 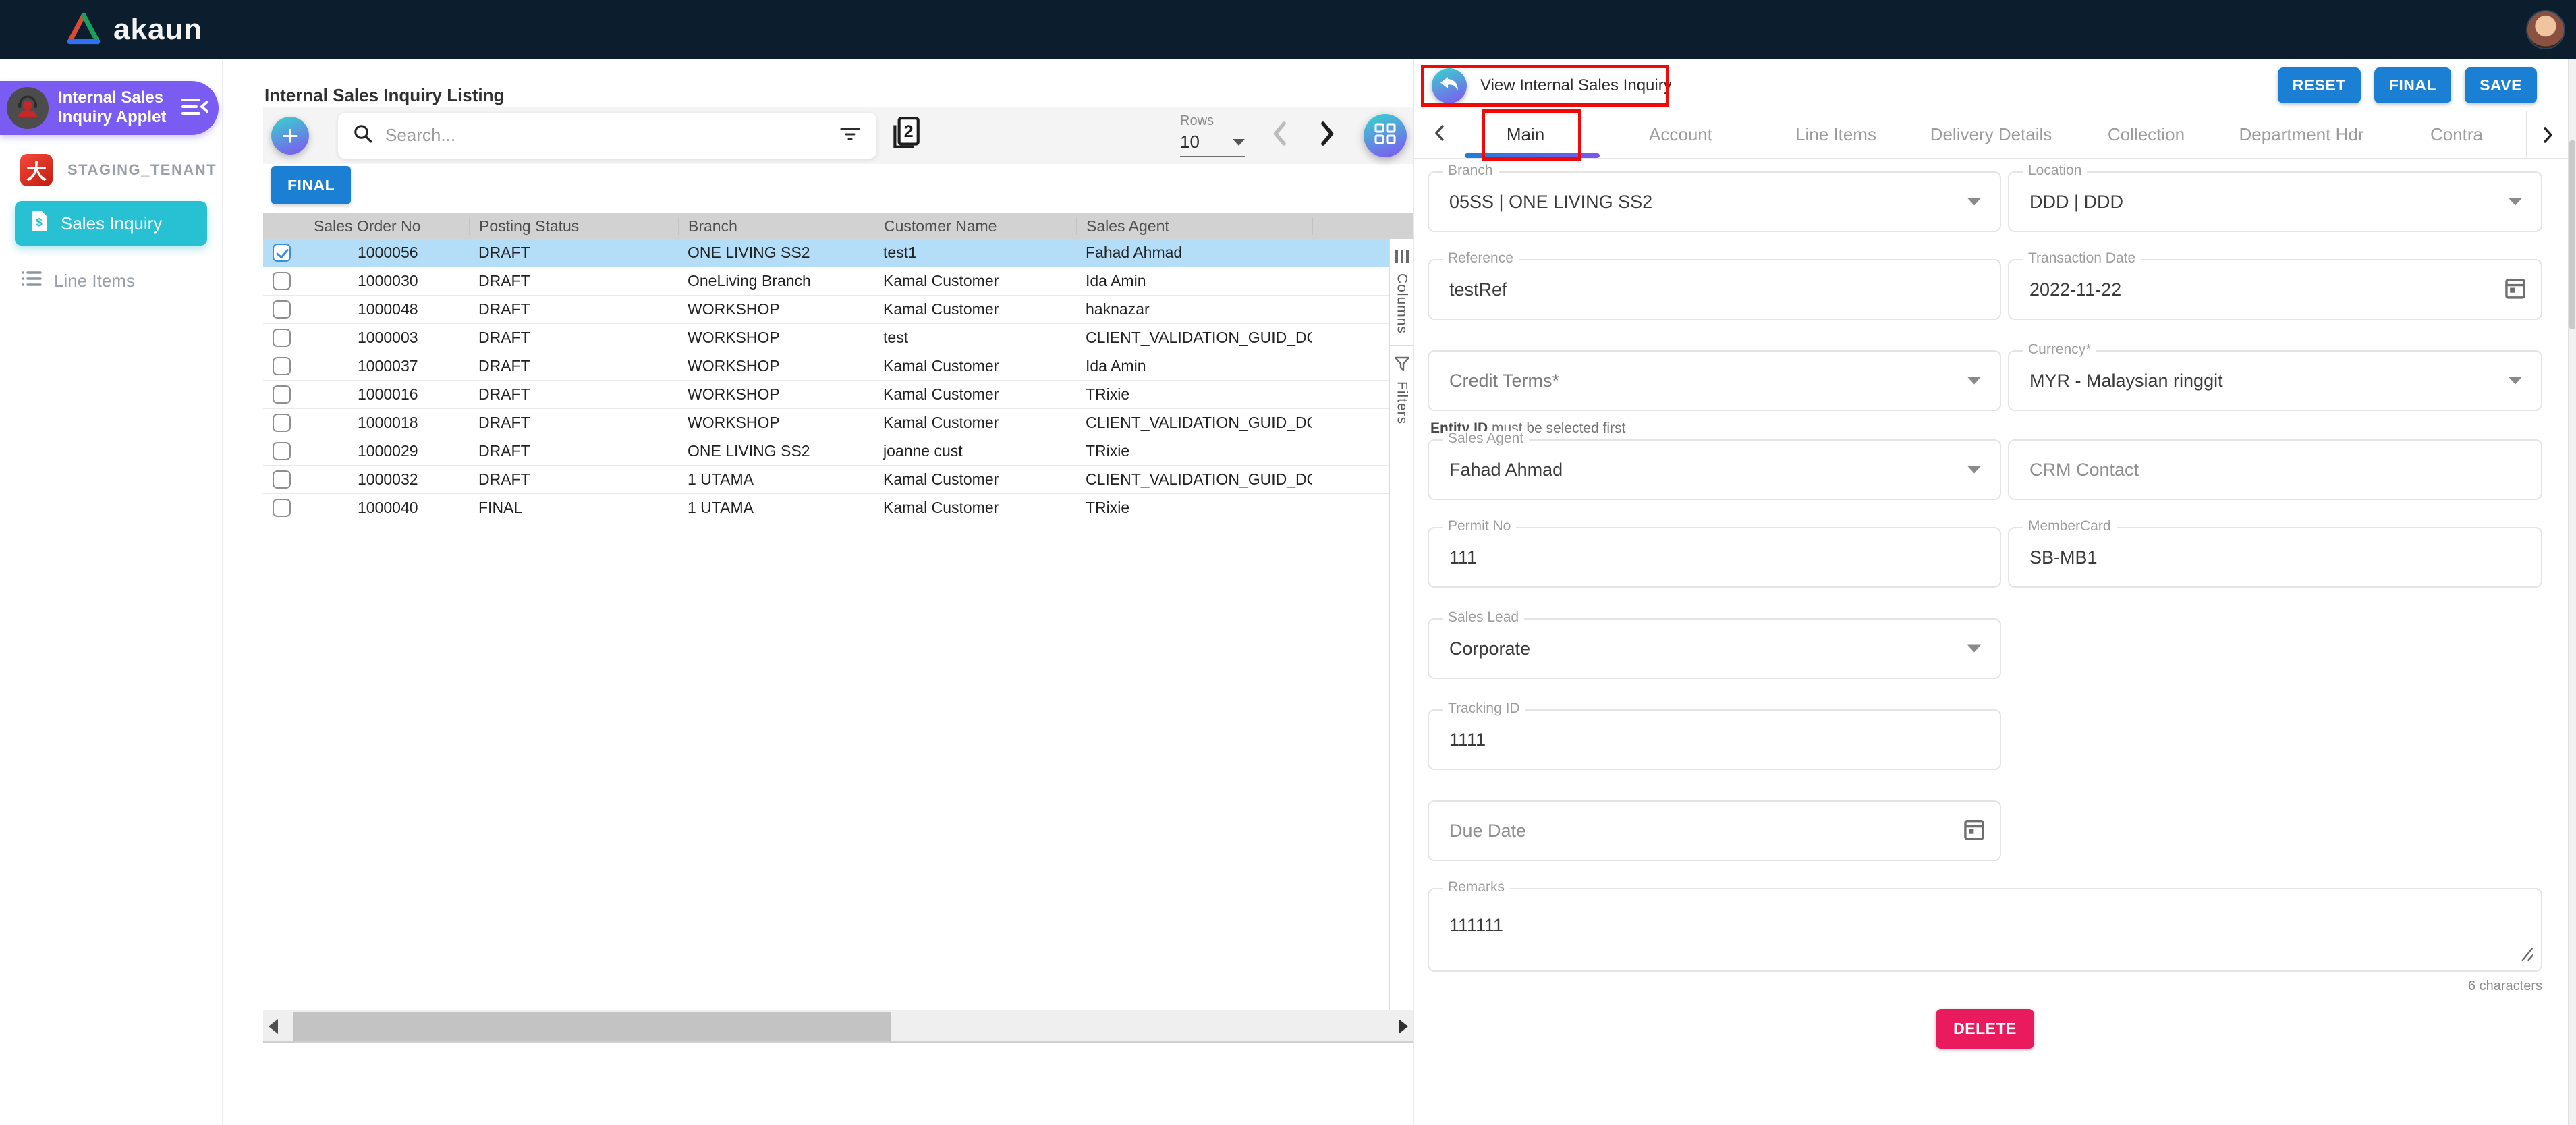 What do you see at coordinates (776, 226) in the screenshot?
I see `column-header: Branch` at bounding box center [776, 226].